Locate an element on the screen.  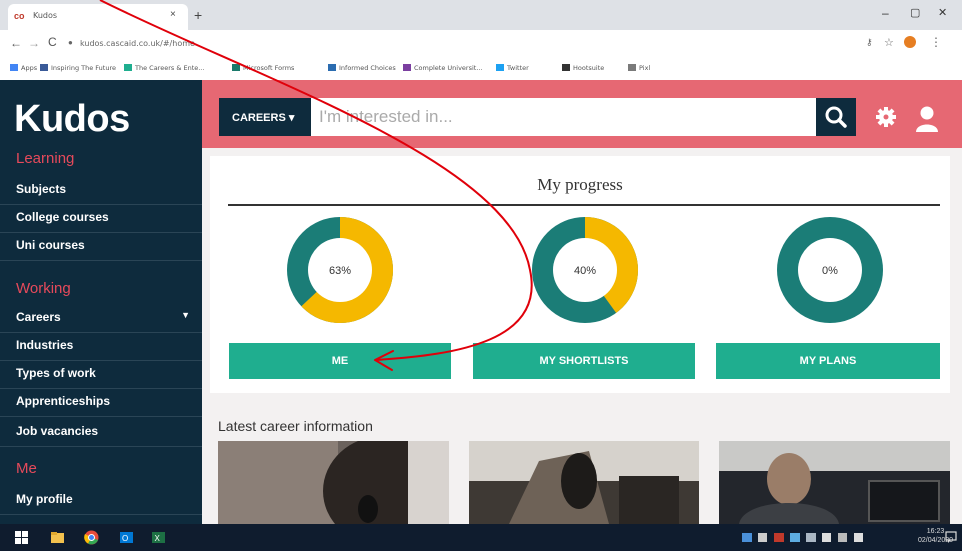
progress-donut-my-shortlists: 40% is located at coordinates (585, 270).